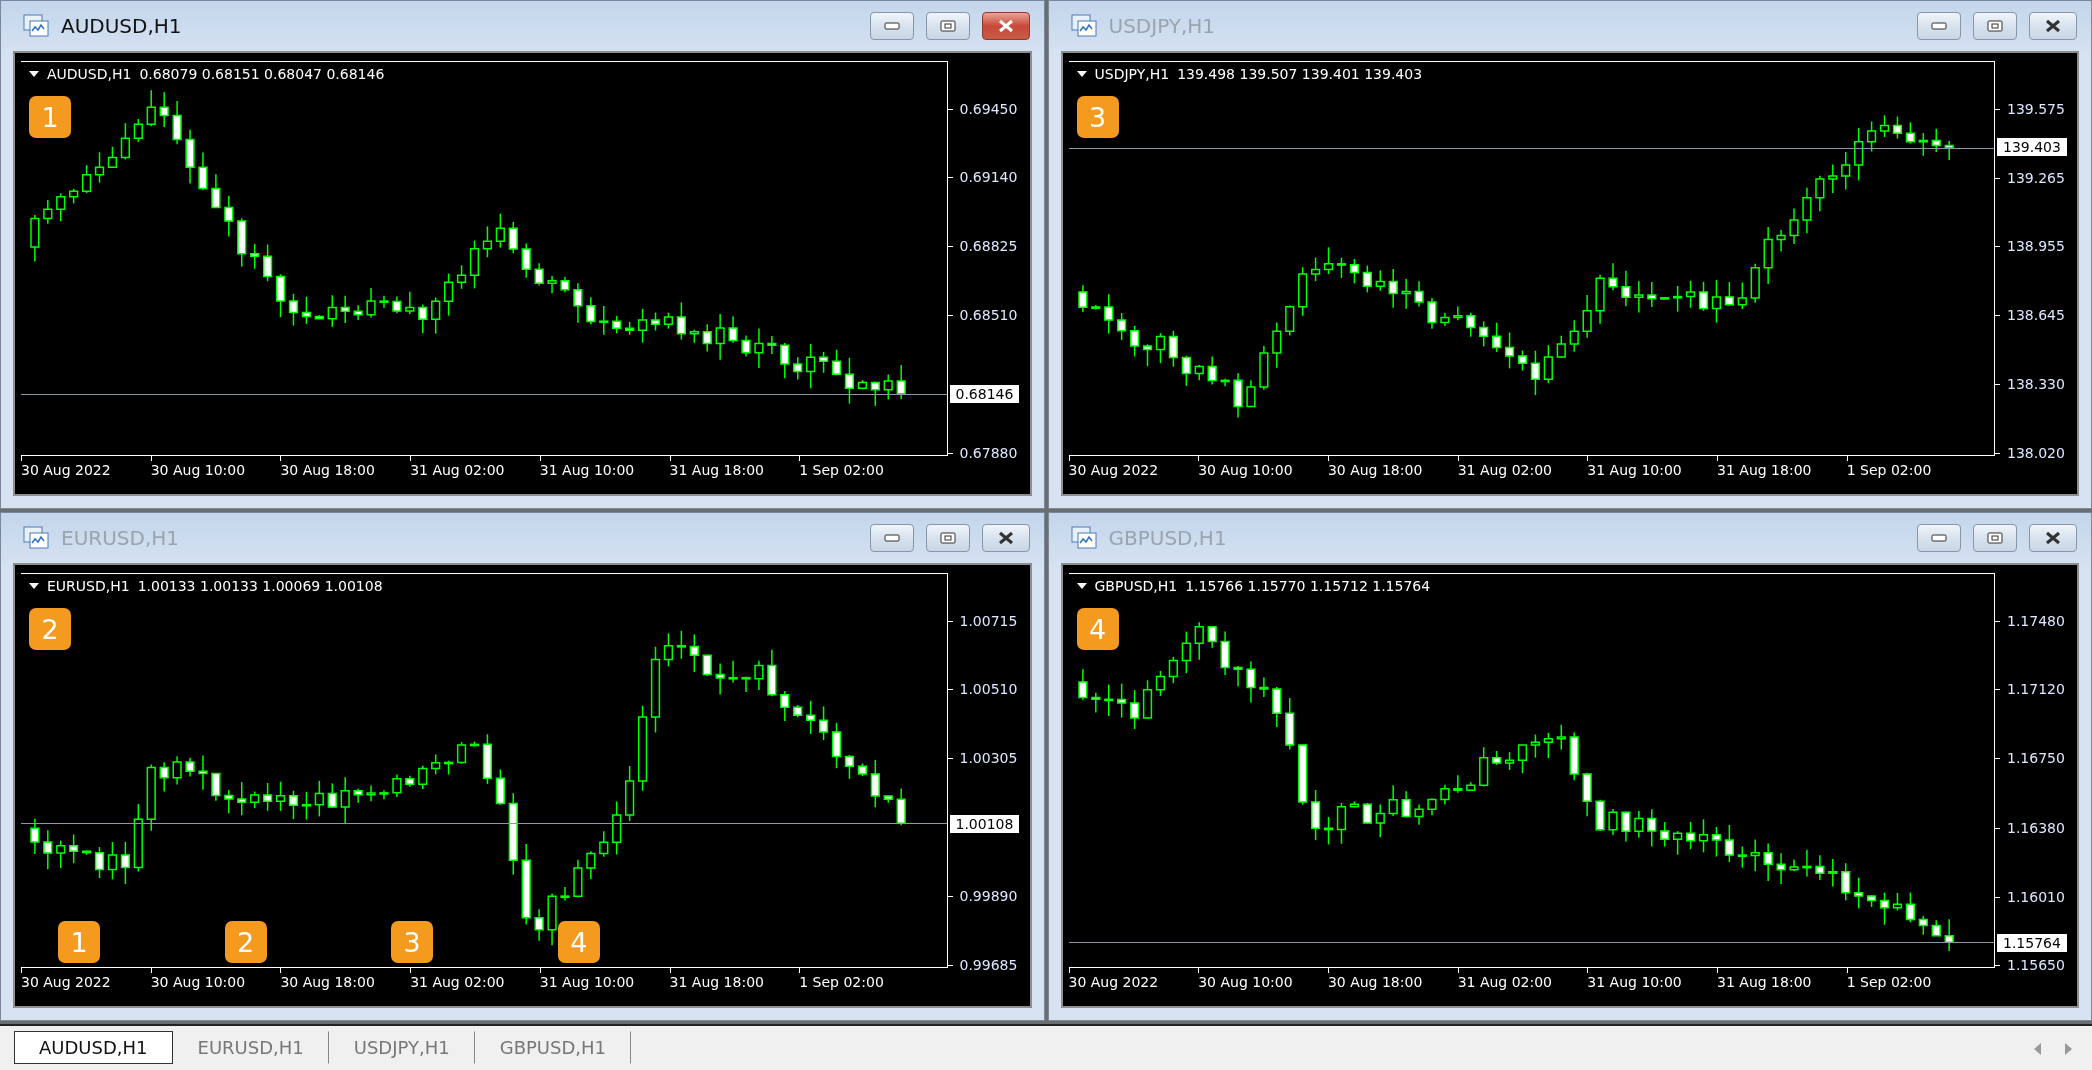  Describe the element at coordinates (2037, 1049) in the screenshot. I see `scroll-left-icon` at that location.